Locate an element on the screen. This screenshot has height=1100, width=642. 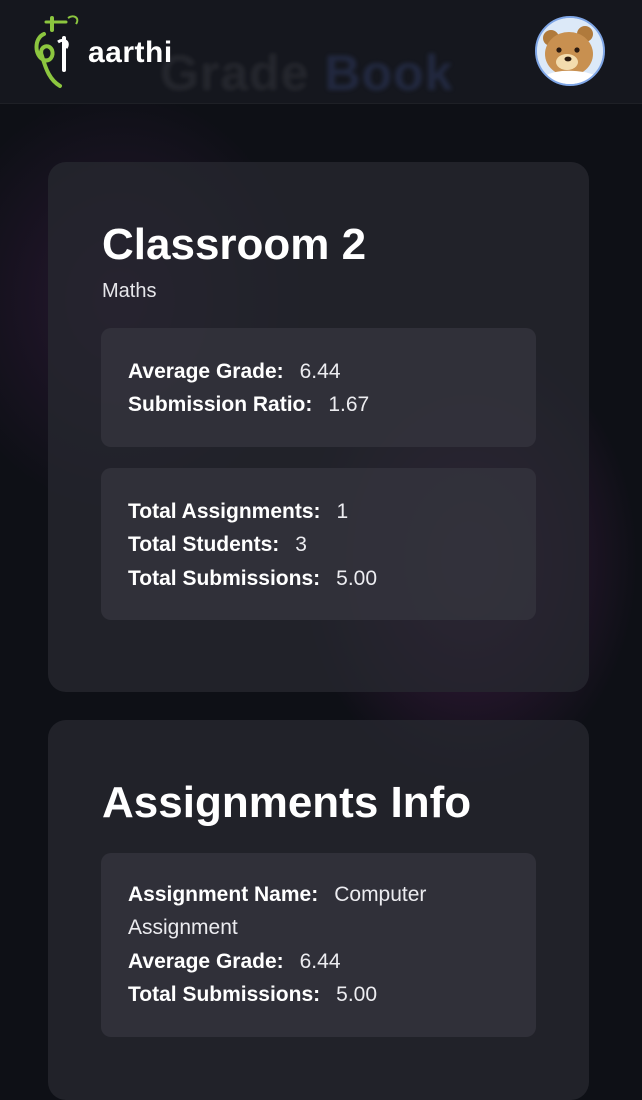
submission-ratio-row: Submission Ratio: 1.67 is located at coordinates (248, 405).